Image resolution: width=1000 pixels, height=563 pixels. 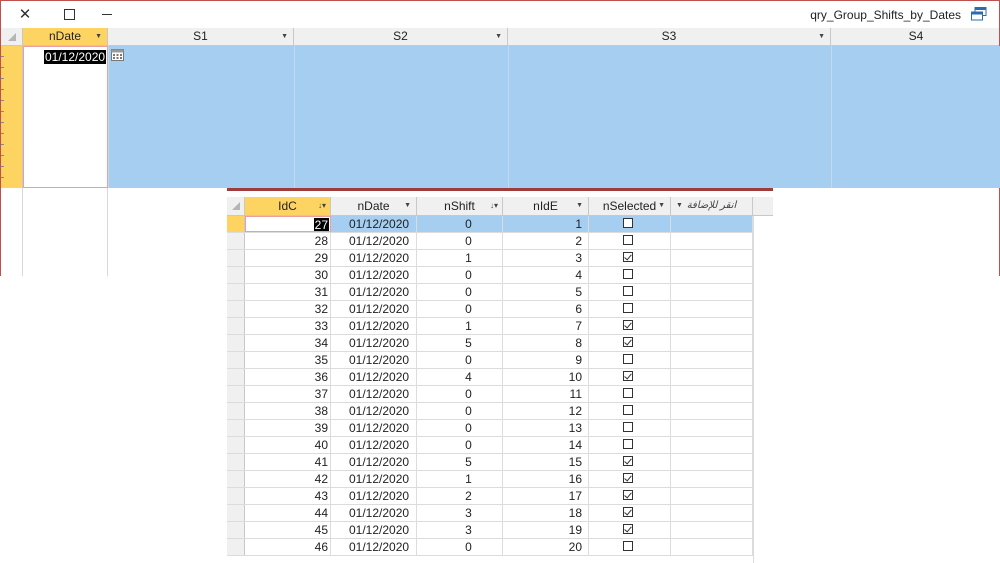 I want to click on cell-idc: 30, so click(x=288, y=275).